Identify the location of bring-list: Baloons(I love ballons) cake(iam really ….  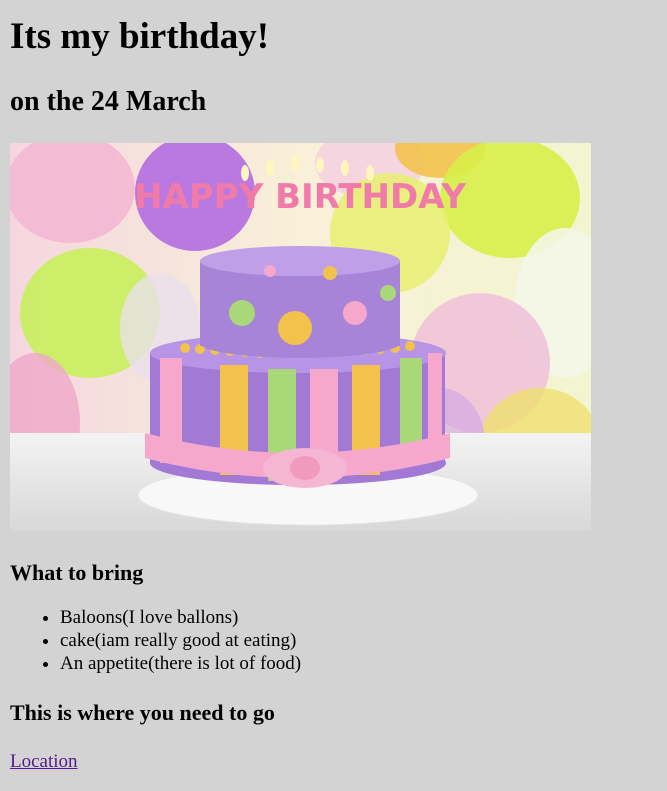
(333, 640).